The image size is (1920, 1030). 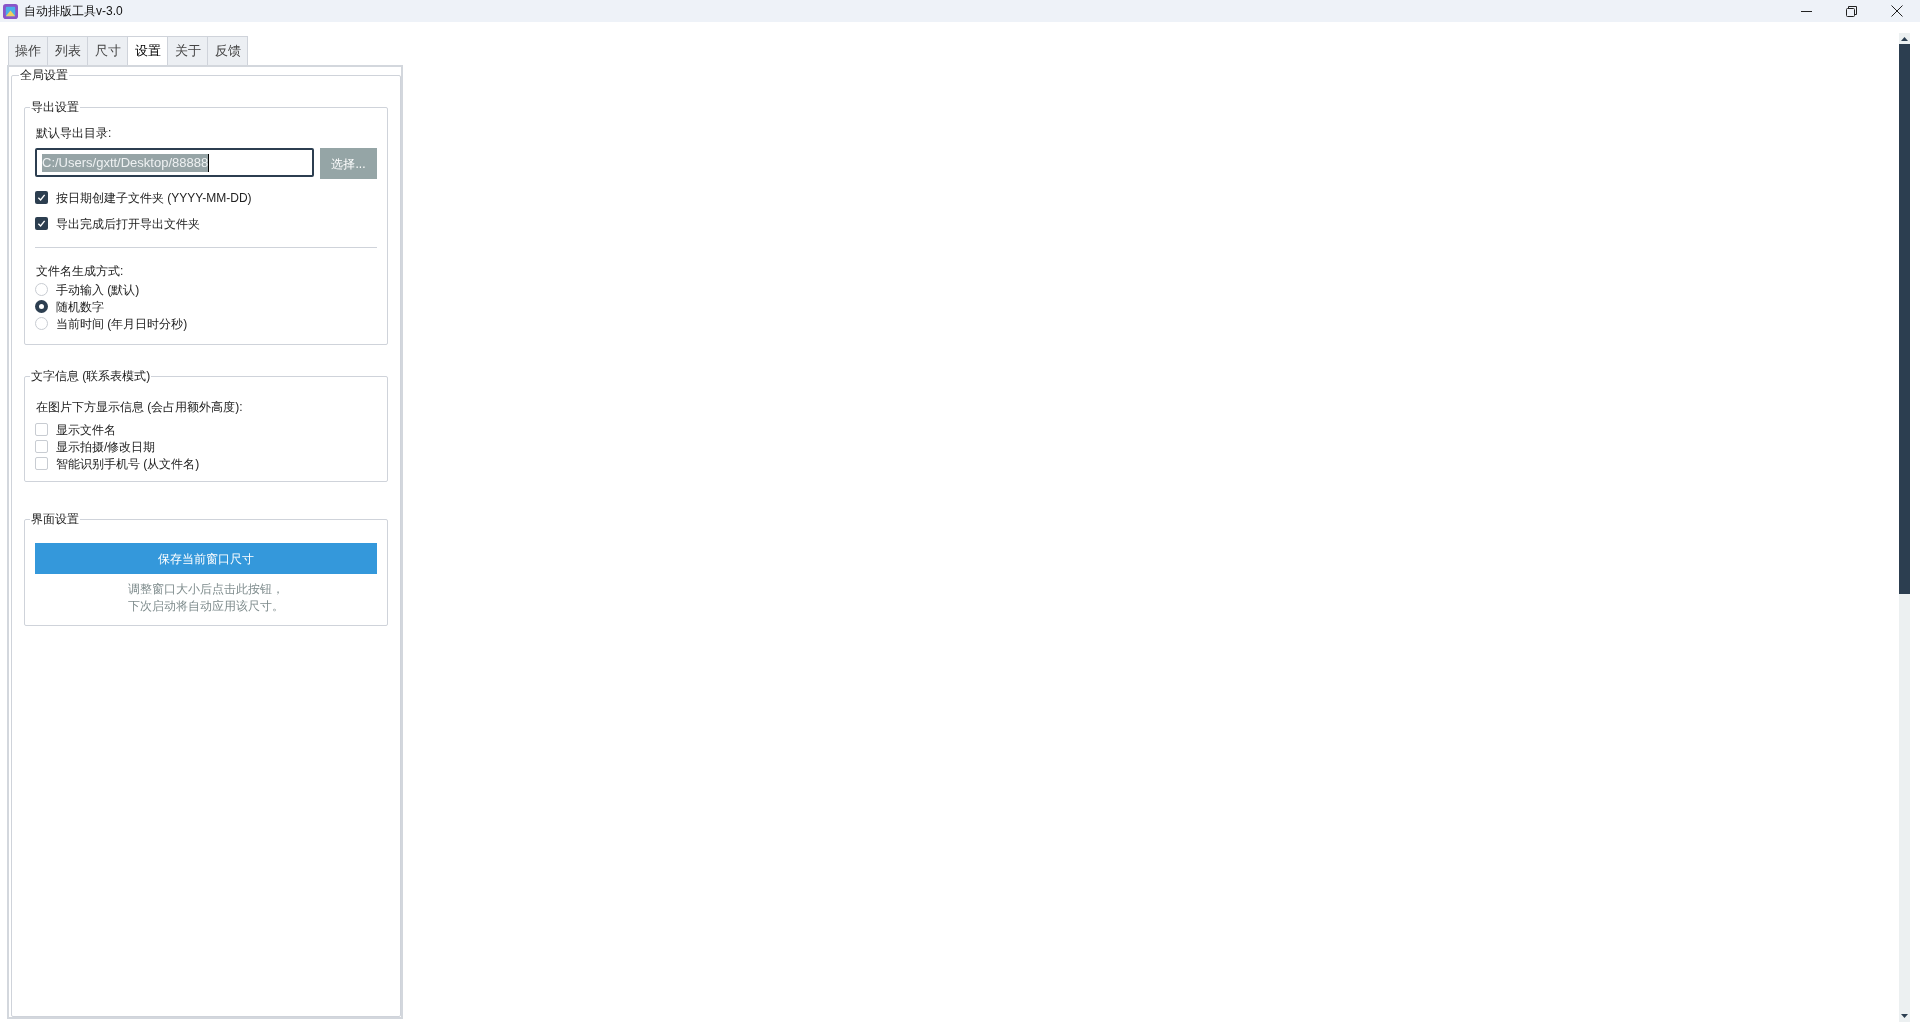 I want to click on tab: 关于, so click(x=188, y=50).